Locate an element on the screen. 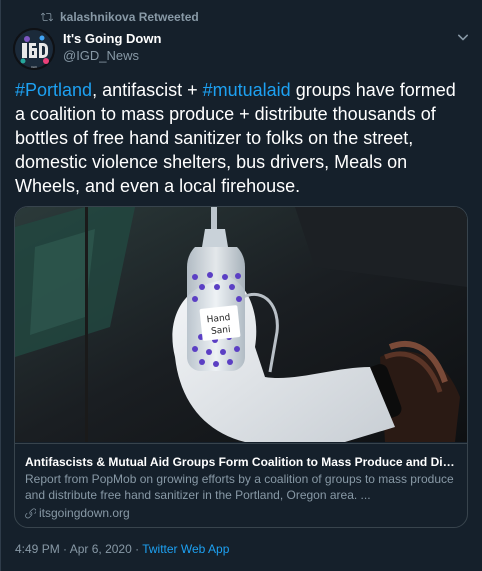 The image size is (482, 571). hashtag-mutualaid: #mutualaid is located at coordinates (247, 90).